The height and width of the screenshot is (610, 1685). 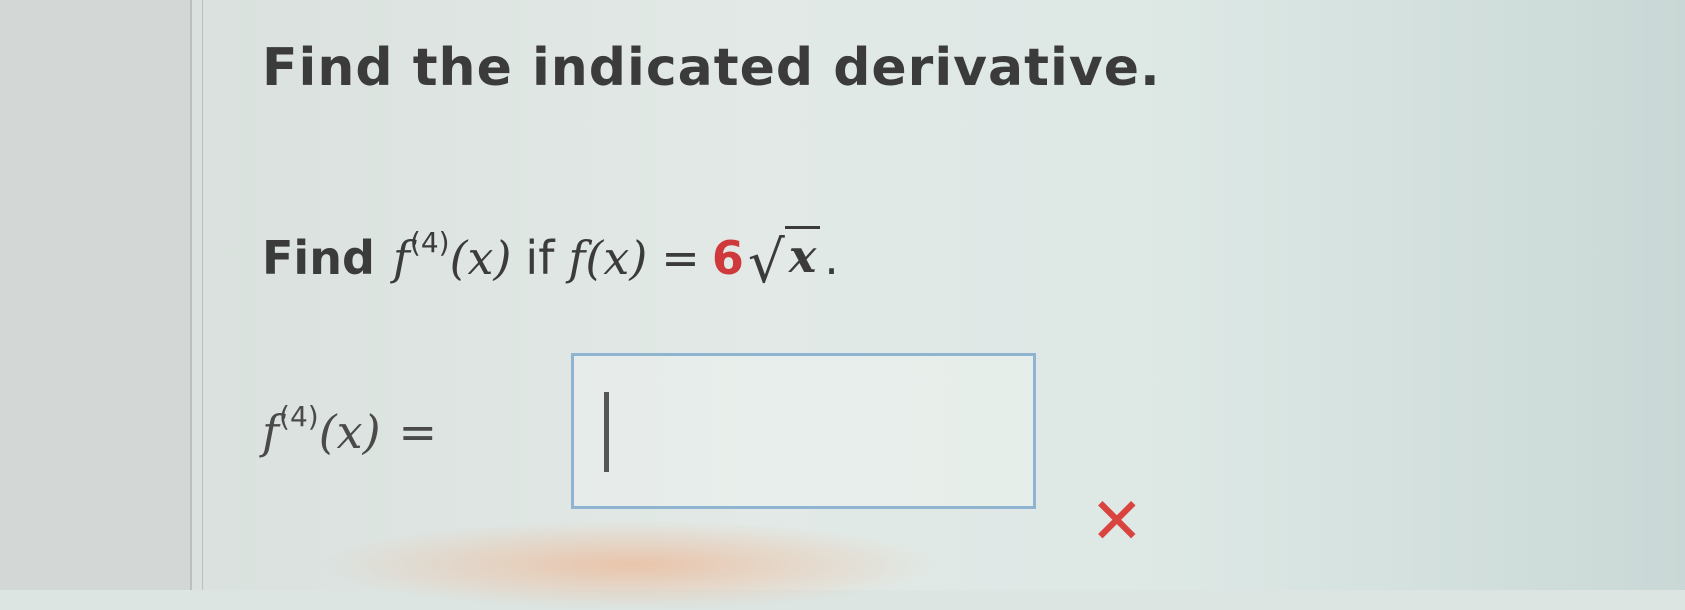 I want to click on incorrect-x-icon: ✕, so click(x=1117, y=522).